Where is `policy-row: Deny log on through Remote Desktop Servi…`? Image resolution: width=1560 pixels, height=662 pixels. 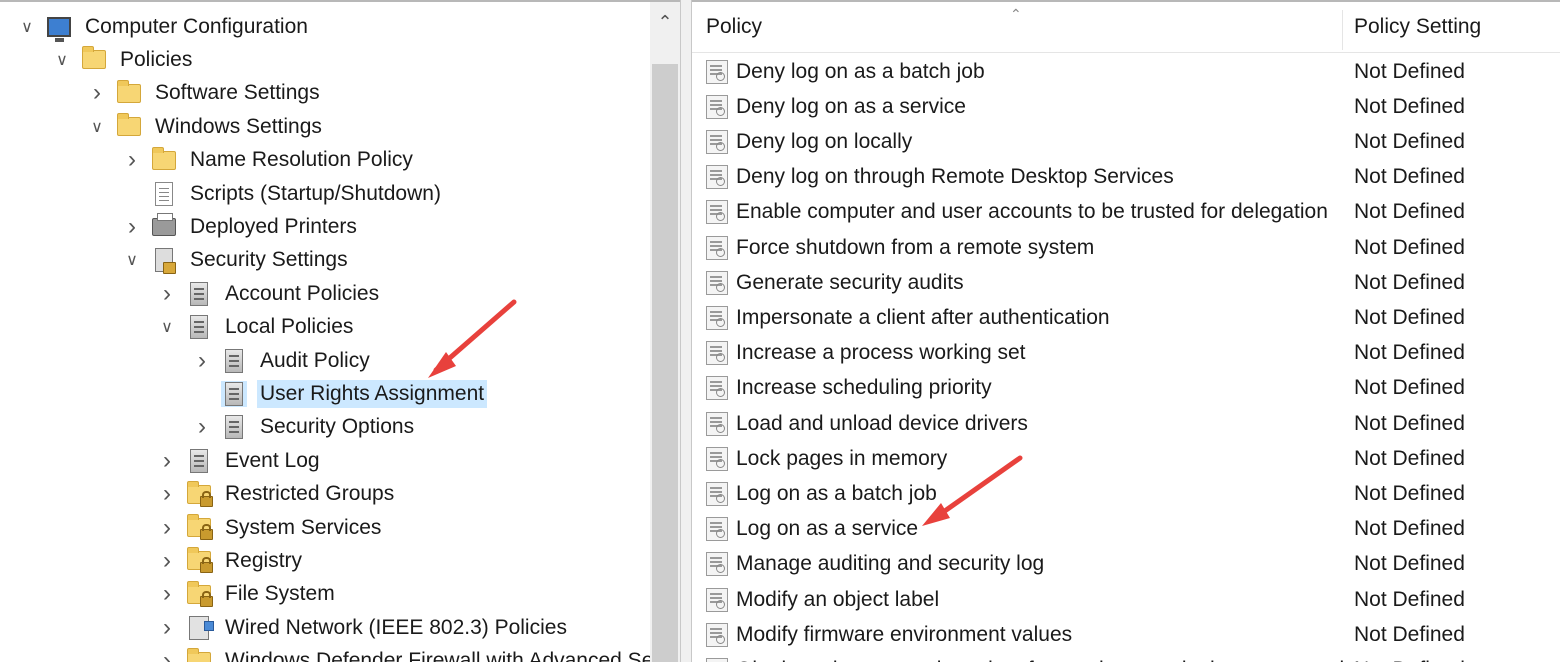 policy-row: Deny log on through Remote Desktop Servi… is located at coordinates (1126, 177).